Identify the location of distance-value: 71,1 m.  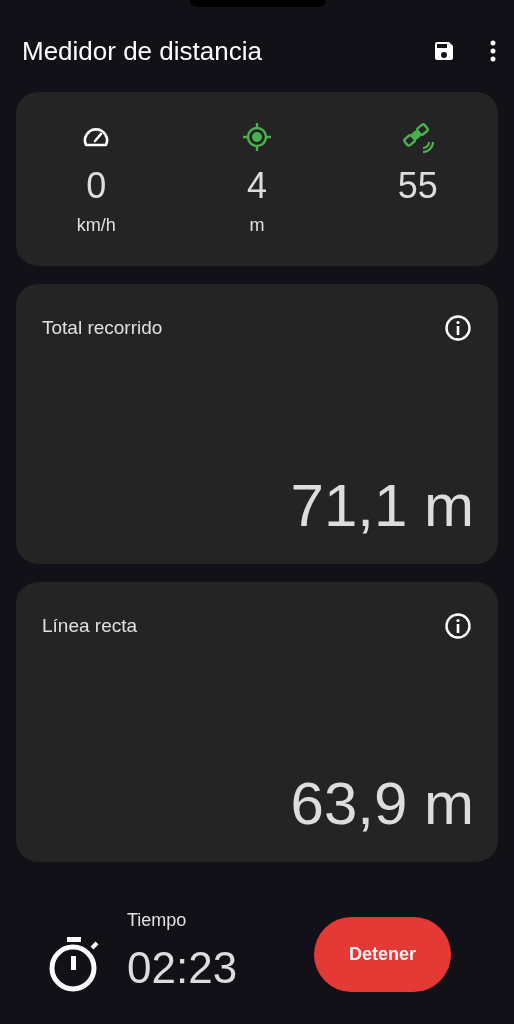
(382, 506).